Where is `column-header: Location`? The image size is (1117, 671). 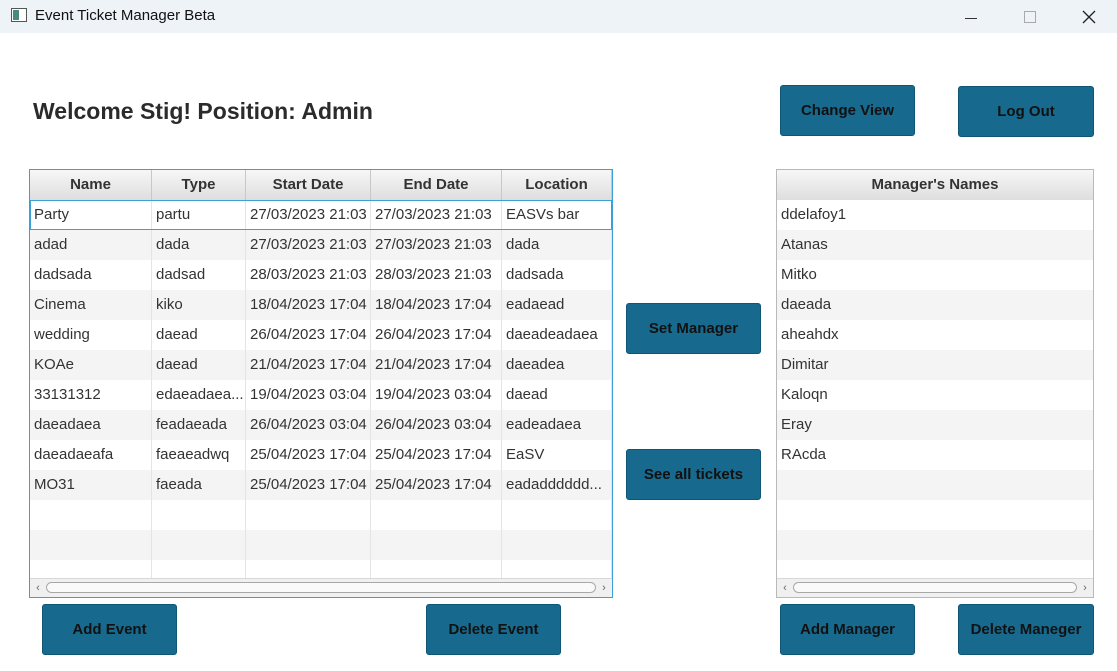
column-header: Location is located at coordinates (557, 185).